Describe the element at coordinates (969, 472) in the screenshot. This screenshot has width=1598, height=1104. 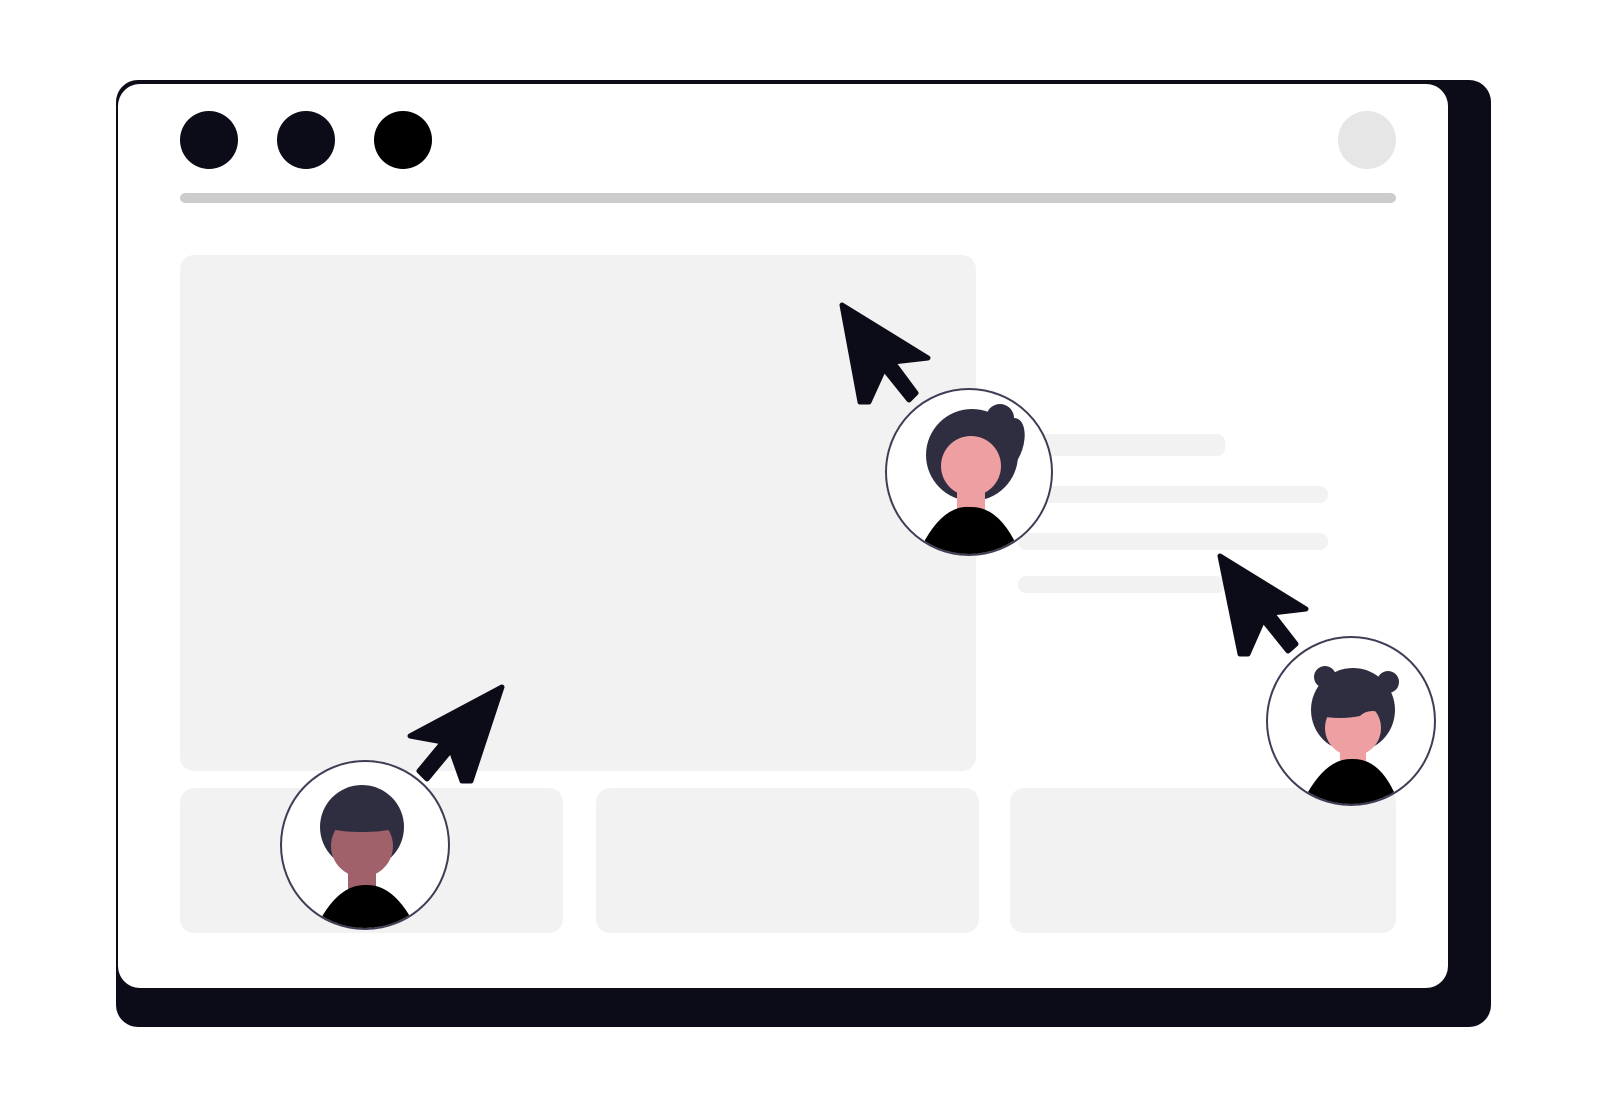
I see `avatar-collaborator-center` at that location.